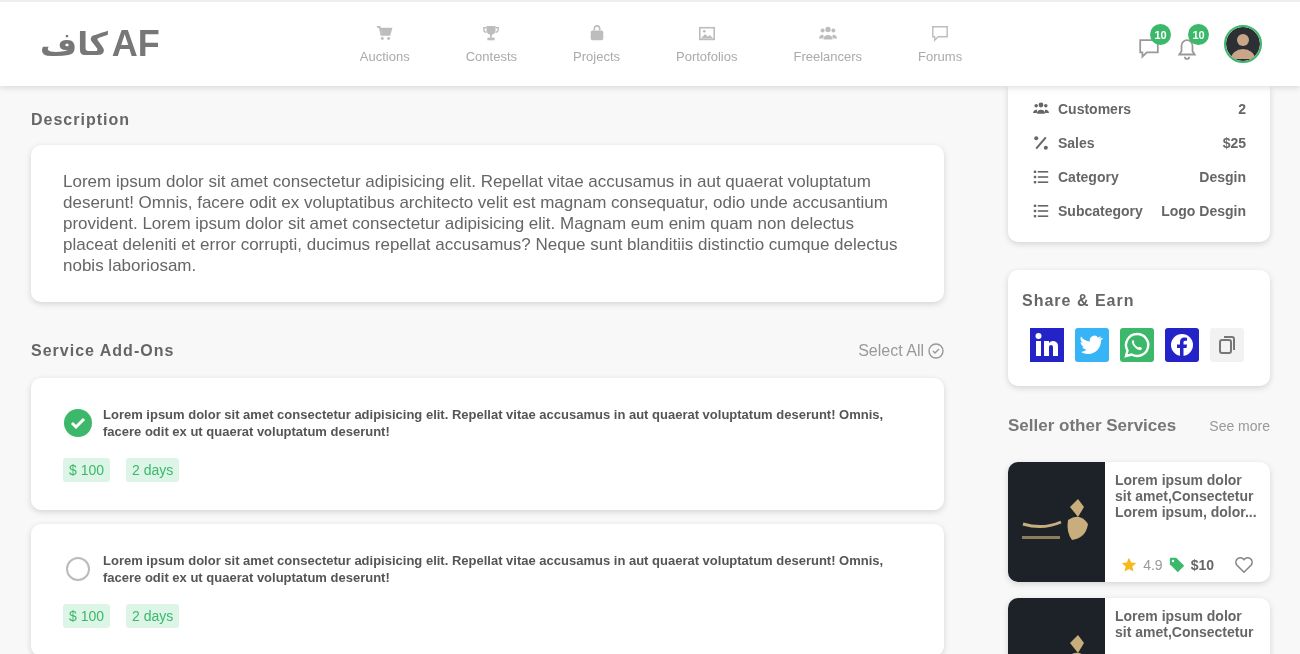  Describe the element at coordinates (1239, 426) in the screenshot. I see `see-more-link: See more` at that location.